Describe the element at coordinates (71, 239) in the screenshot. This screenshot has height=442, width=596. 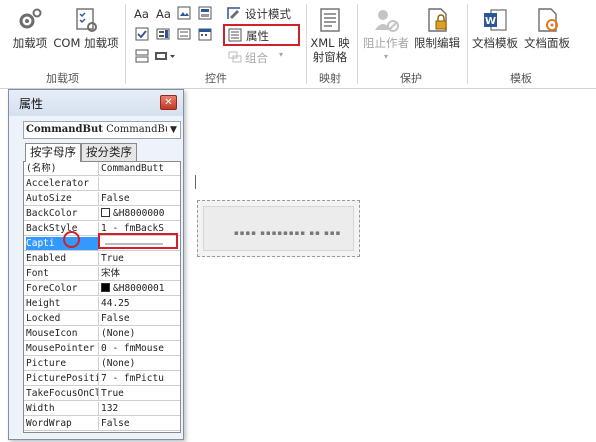
I see `caption-circle-highlight` at that location.